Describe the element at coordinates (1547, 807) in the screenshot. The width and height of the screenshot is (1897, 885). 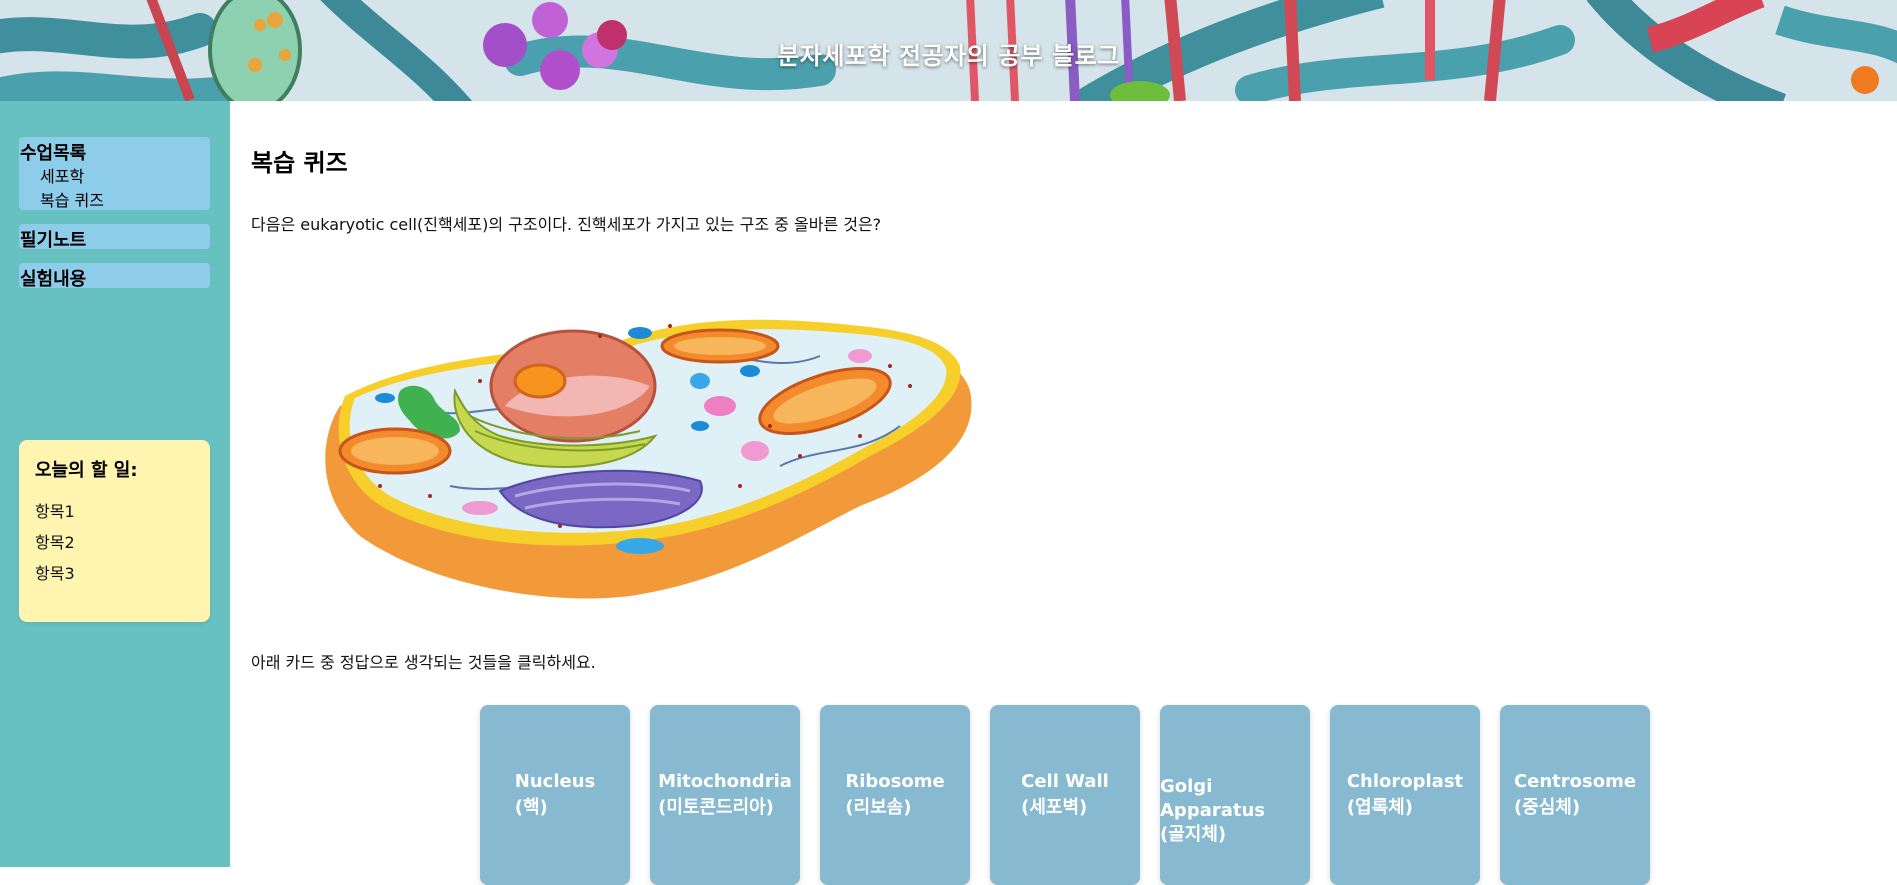
I see `card-label-line: (중심체)` at that location.